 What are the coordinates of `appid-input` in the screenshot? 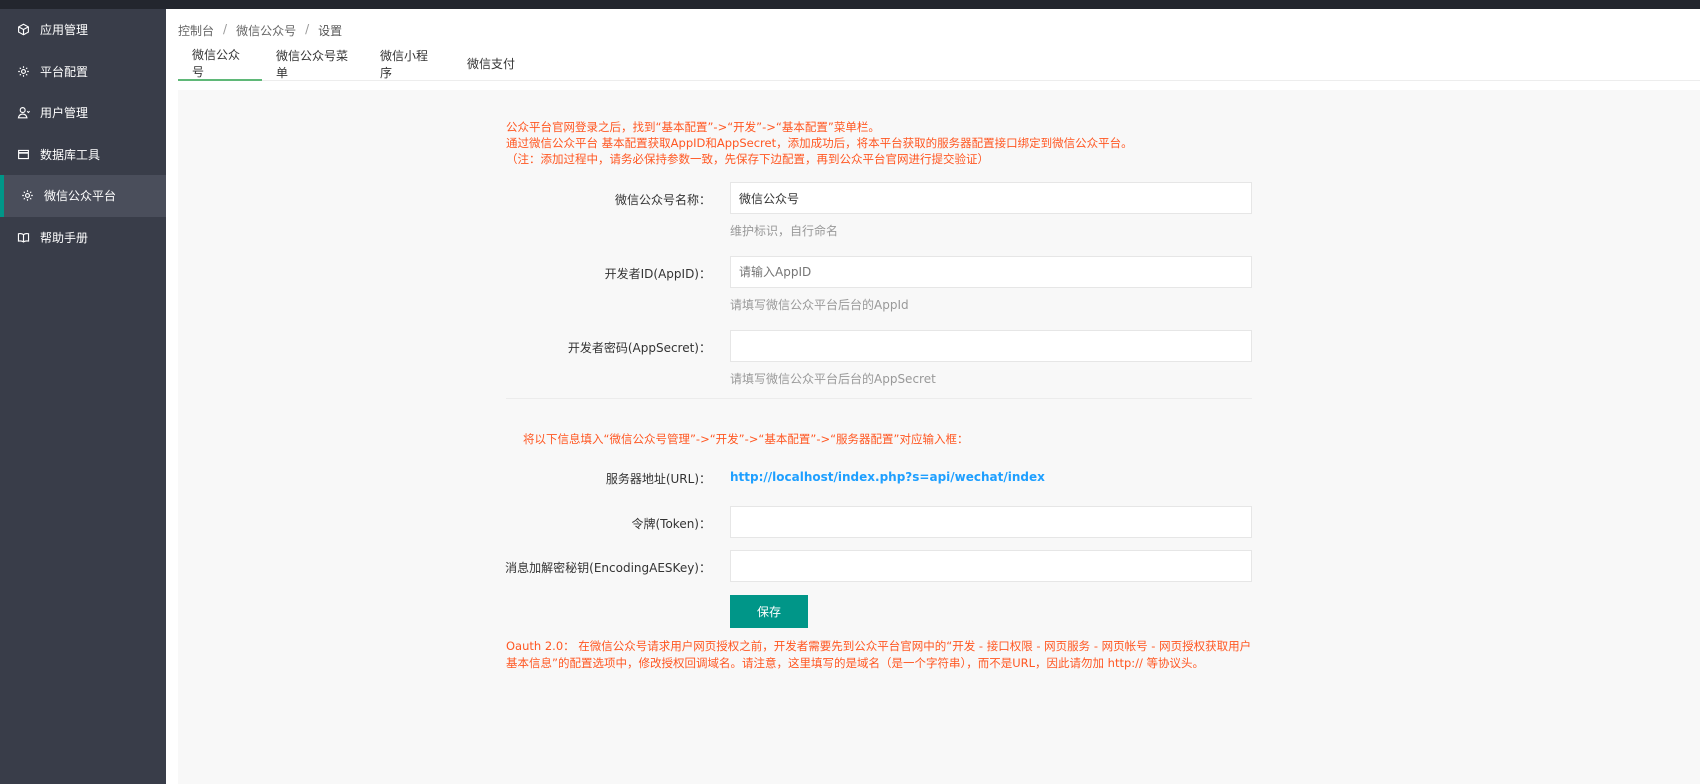 It's located at (991, 272).